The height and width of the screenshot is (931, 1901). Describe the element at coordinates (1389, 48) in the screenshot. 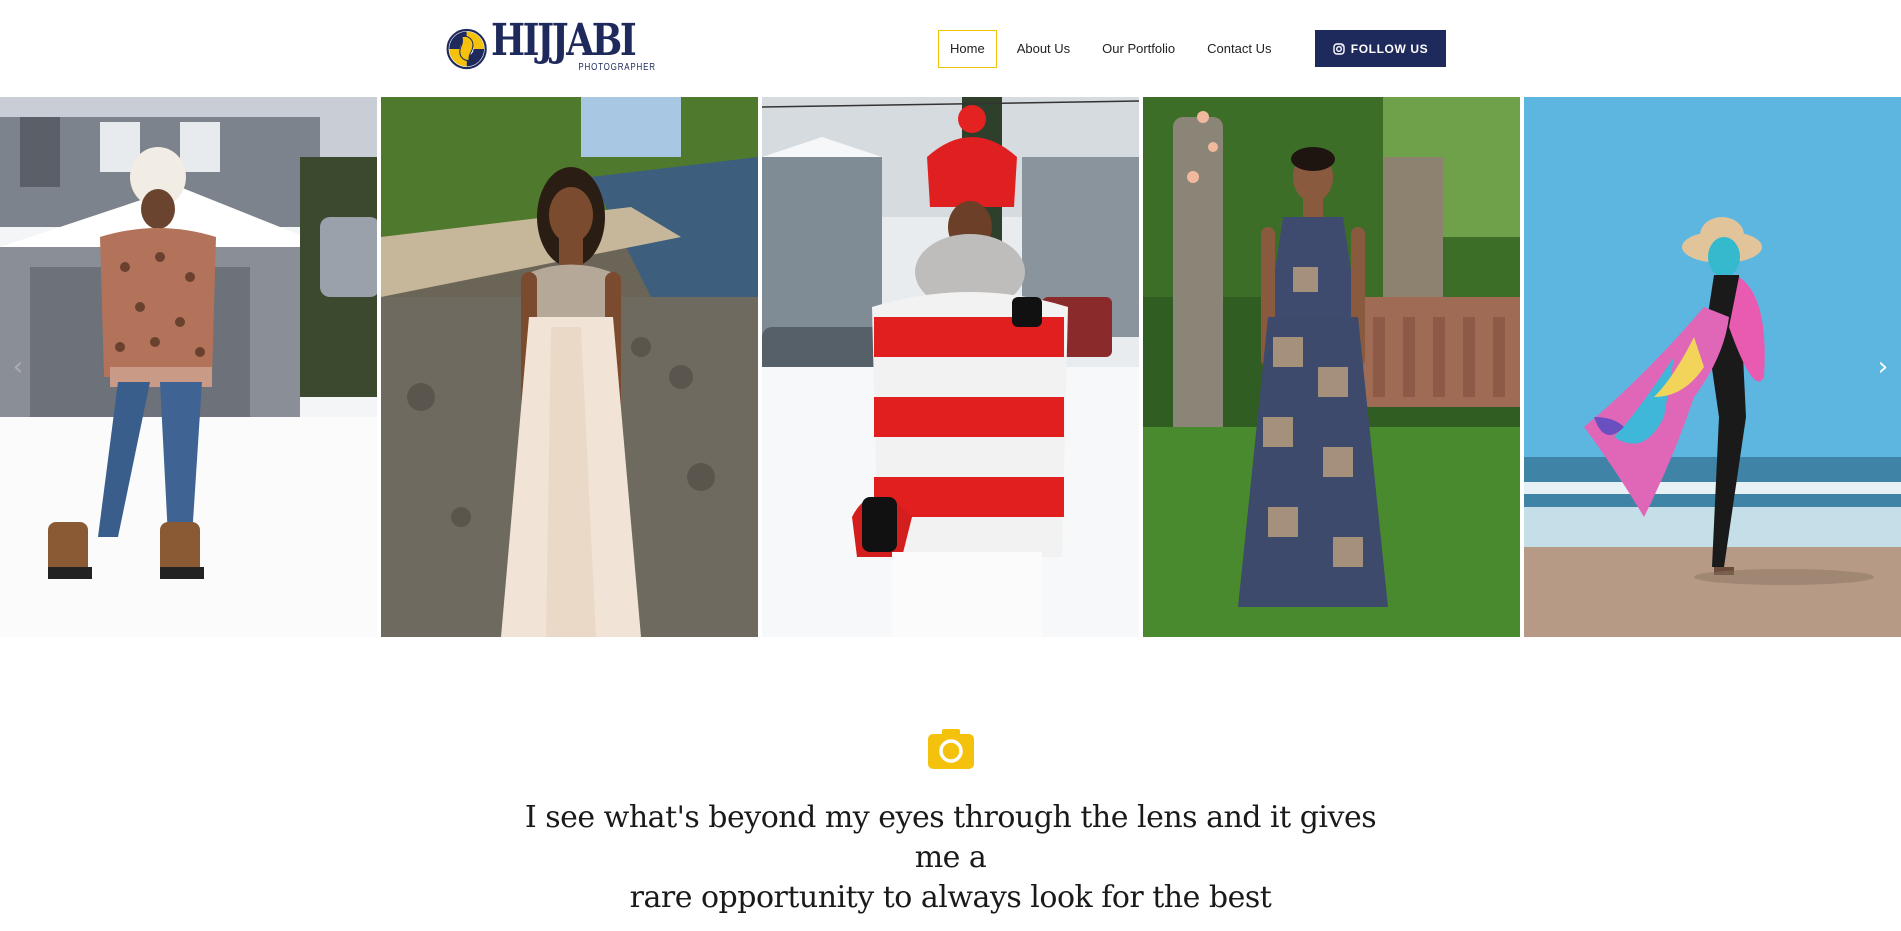

I see `follow-us-label: FOLLOW US` at that location.